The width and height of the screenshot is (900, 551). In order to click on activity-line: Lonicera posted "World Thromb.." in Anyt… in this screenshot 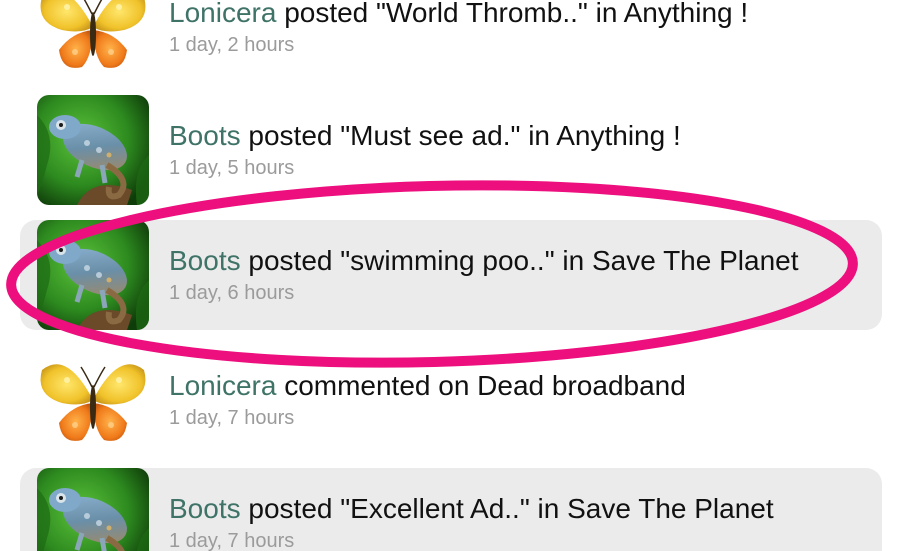, I will do `click(520, 15)`.